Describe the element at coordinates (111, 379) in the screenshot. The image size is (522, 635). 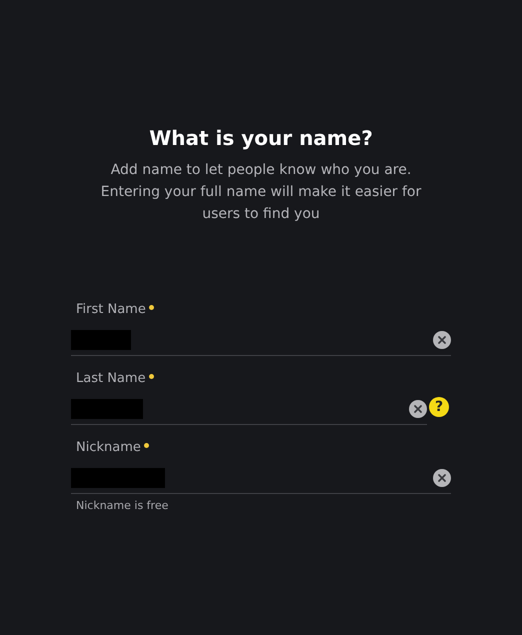
I see `field-label: Last Name` at that location.